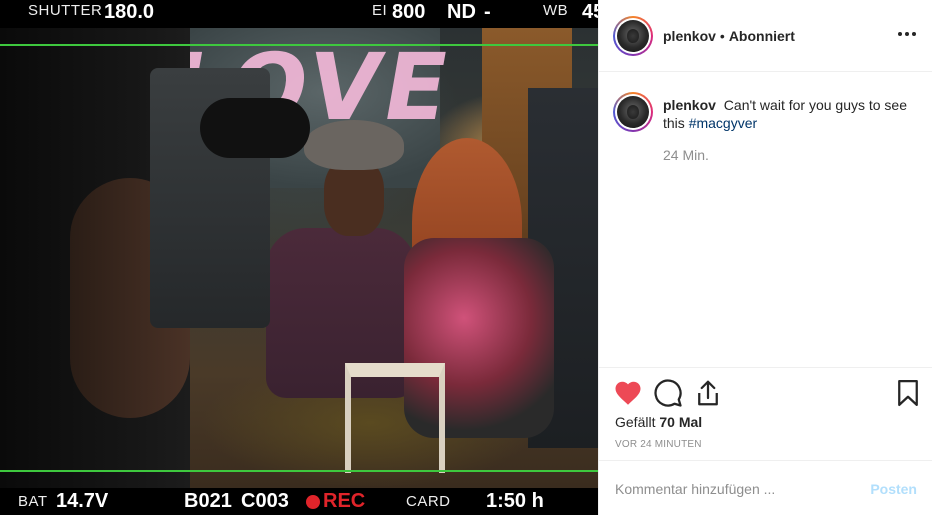 The width and height of the screenshot is (932, 515). I want to click on post-comment-button: Posten, so click(893, 489).